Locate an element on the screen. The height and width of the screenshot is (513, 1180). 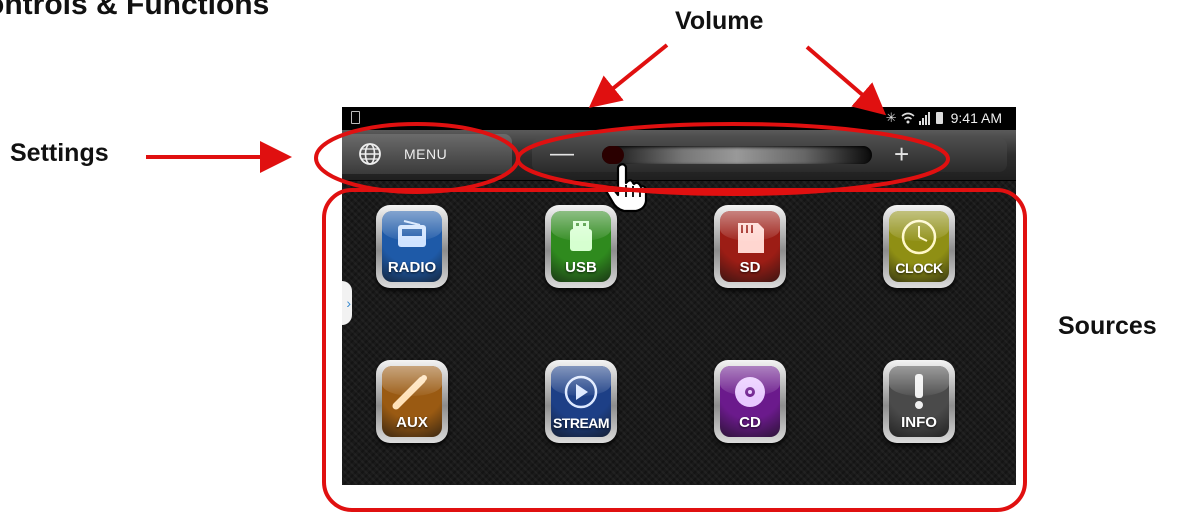
source-cd-button: CD is located at coordinates (750, 401).